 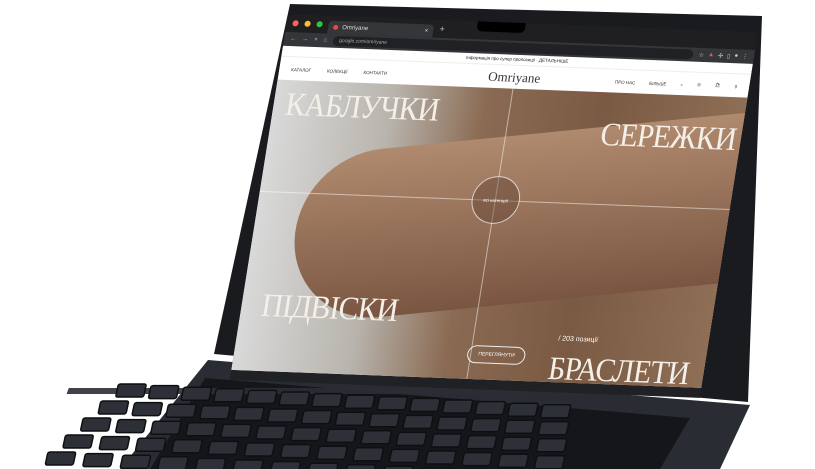 What do you see at coordinates (711, 55) in the screenshot?
I see `extension-icon: ▲` at bounding box center [711, 55].